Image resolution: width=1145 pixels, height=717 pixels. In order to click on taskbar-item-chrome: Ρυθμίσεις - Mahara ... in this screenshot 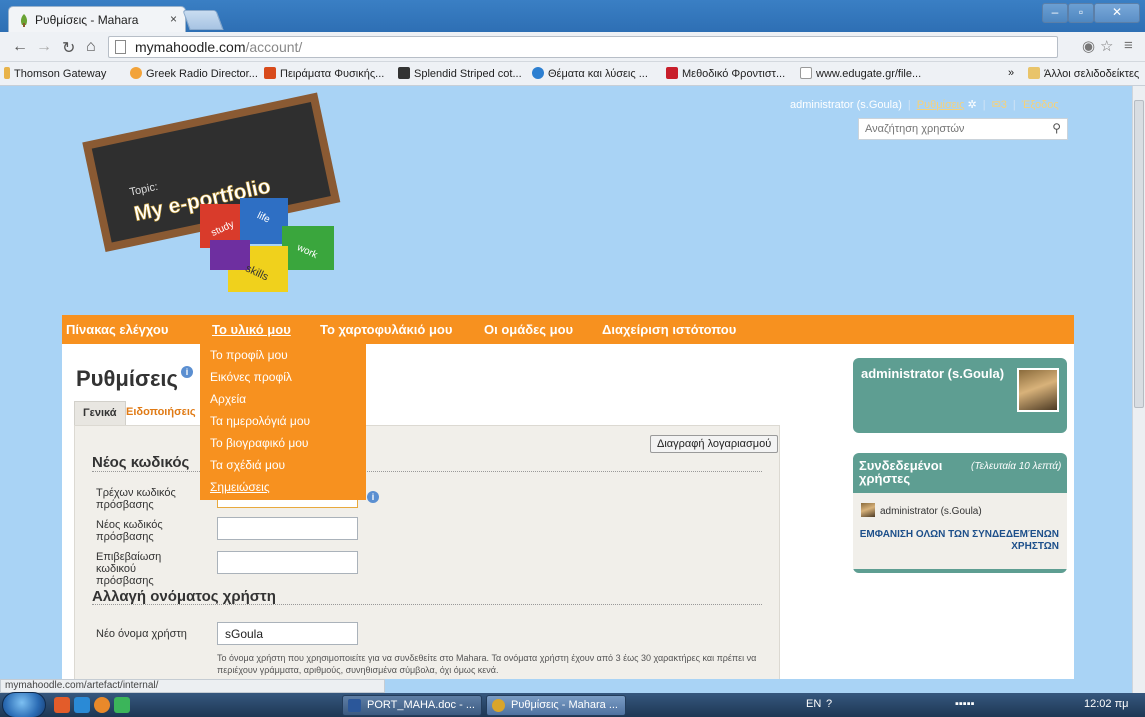, I will do `click(556, 705)`.